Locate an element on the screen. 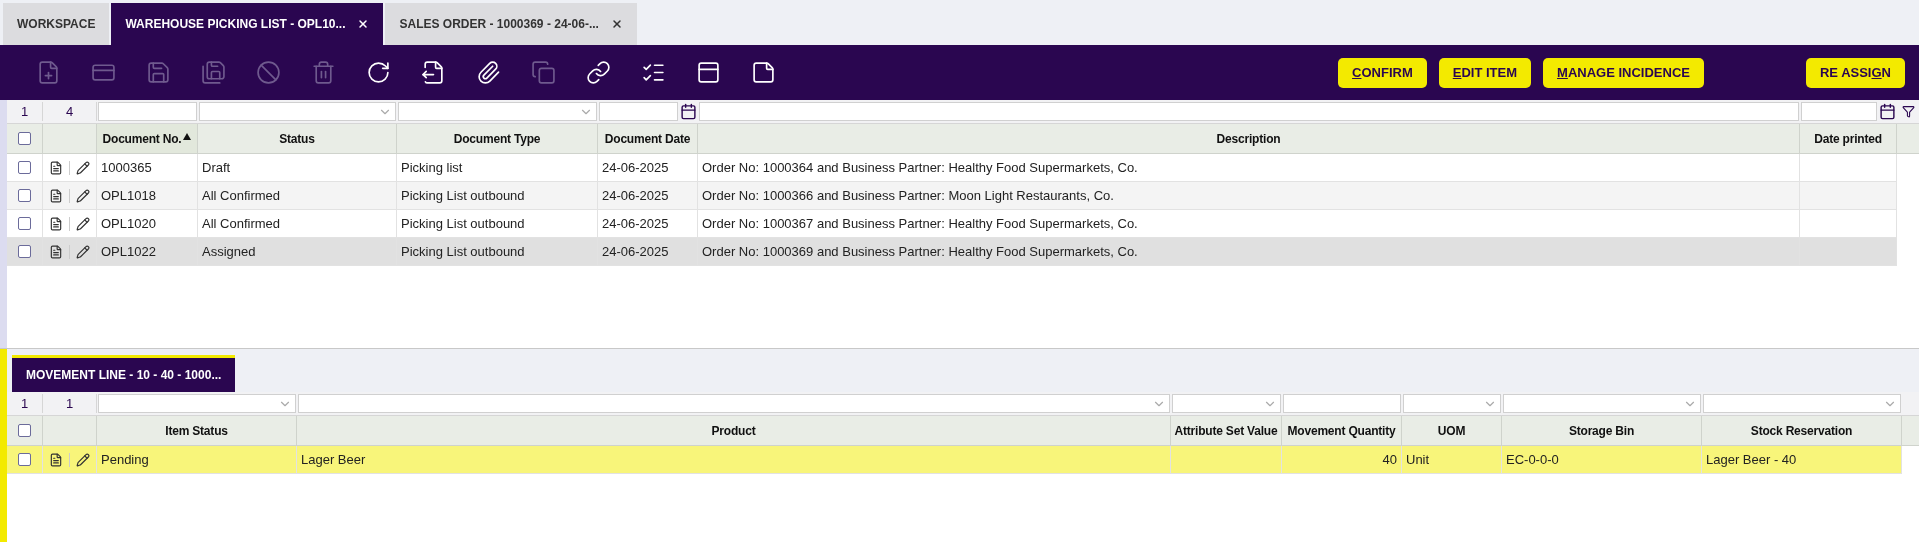 The width and height of the screenshot is (1919, 542). table-cell-text: OPL1020 is located at coordinates (128, 223).